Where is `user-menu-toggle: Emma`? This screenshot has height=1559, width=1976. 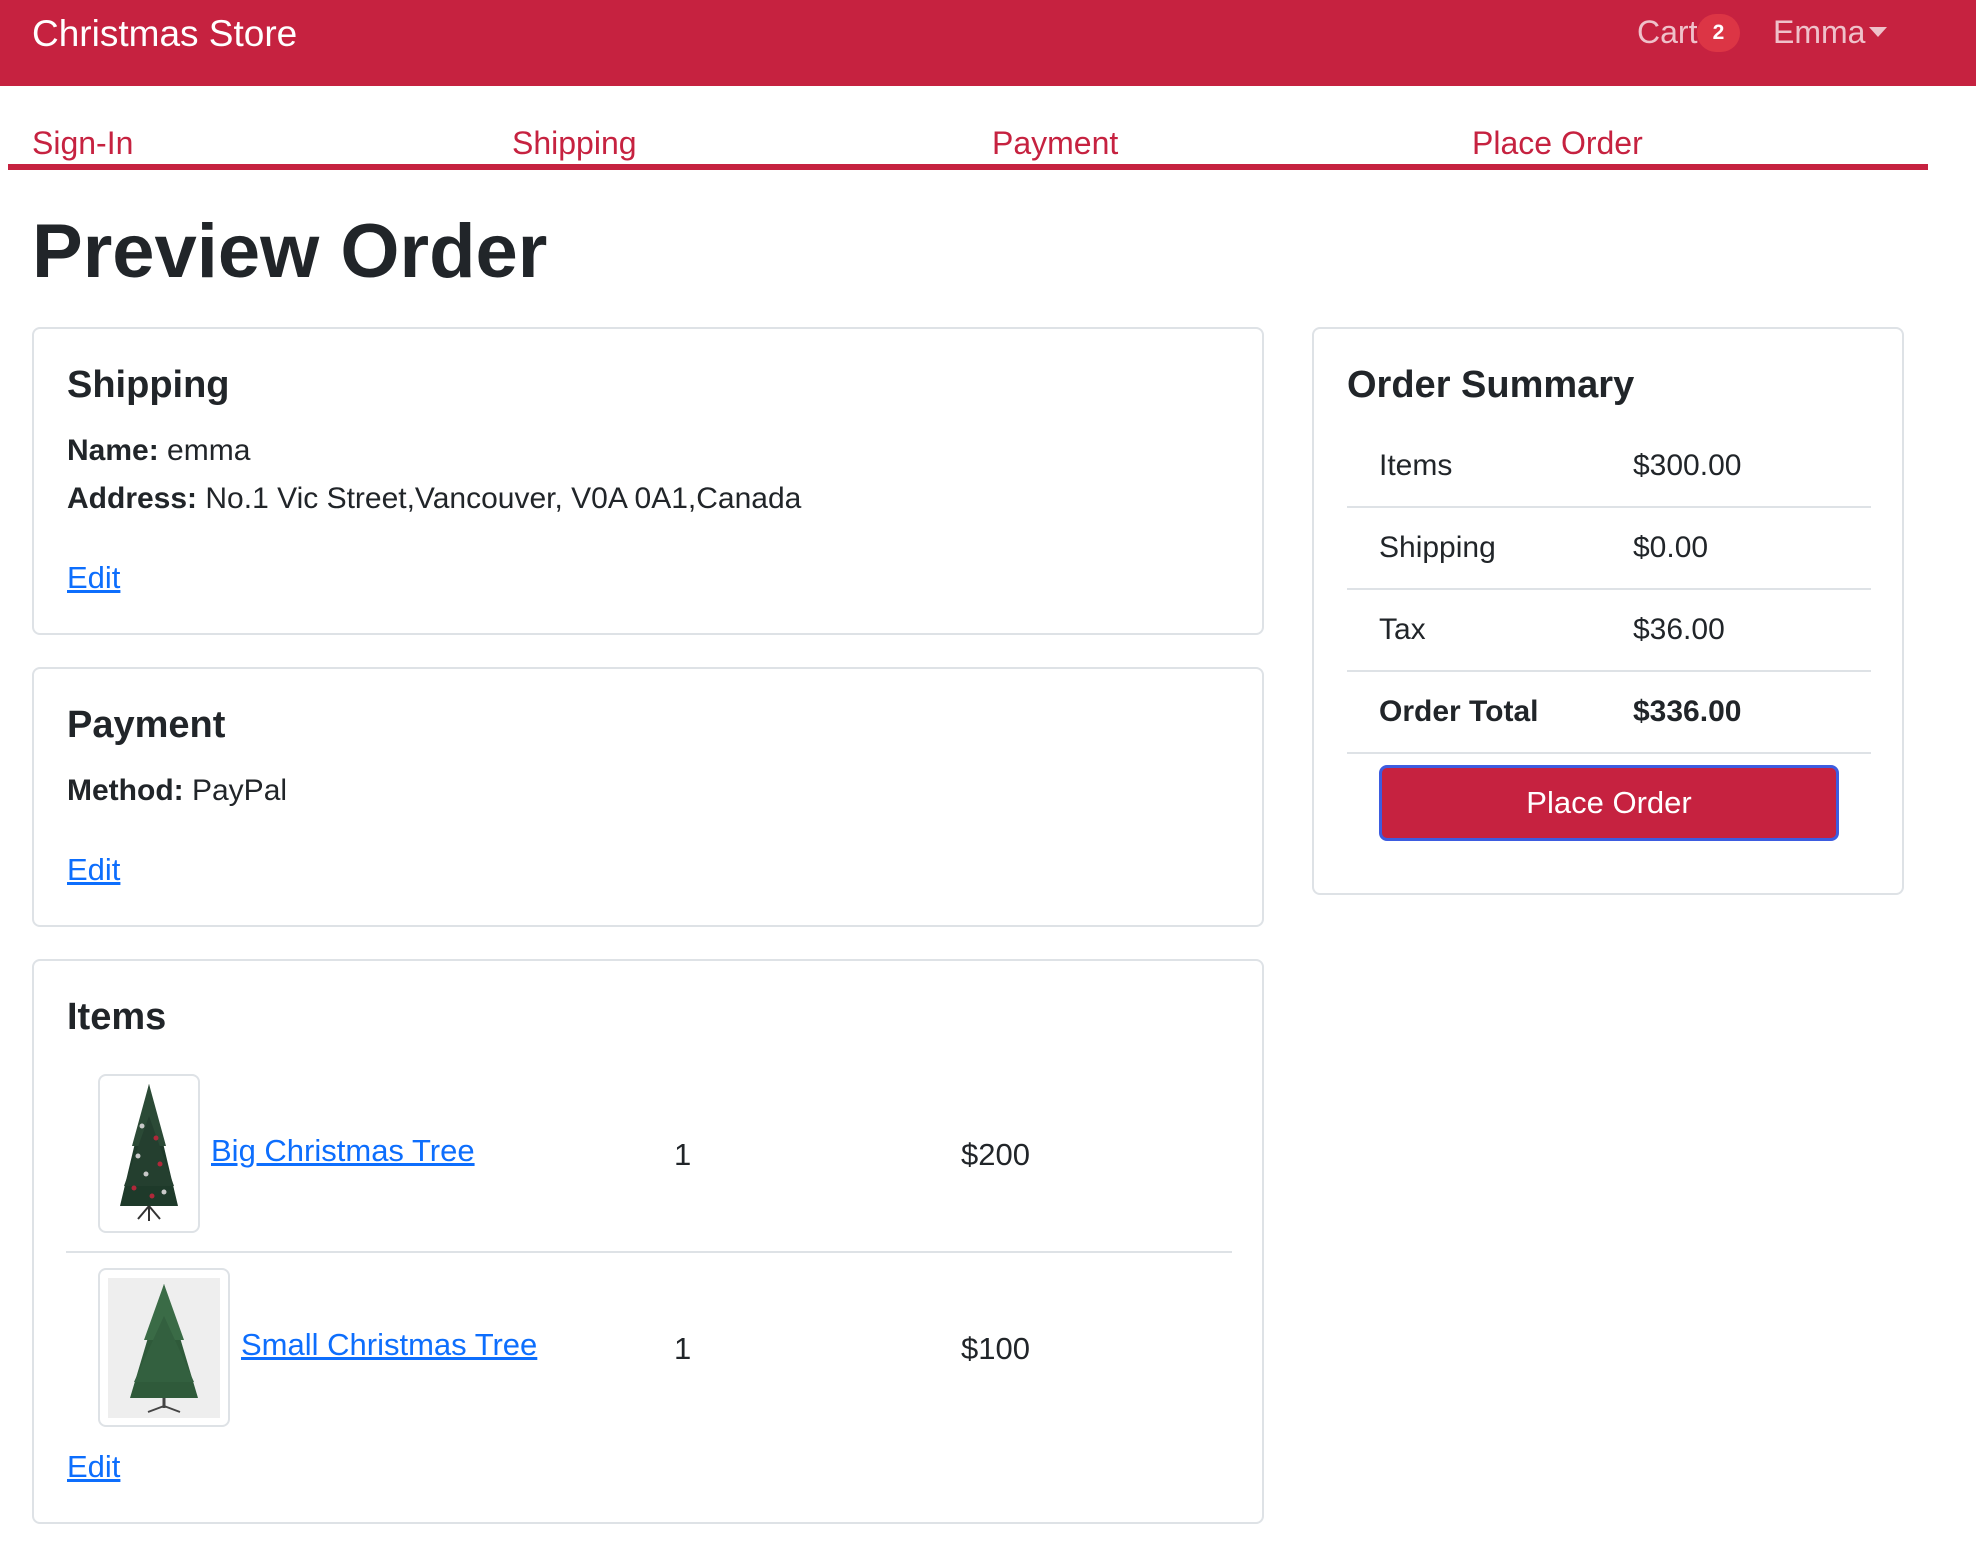 user-menu-toggle: Emma is located at coordinates (1819, 33).